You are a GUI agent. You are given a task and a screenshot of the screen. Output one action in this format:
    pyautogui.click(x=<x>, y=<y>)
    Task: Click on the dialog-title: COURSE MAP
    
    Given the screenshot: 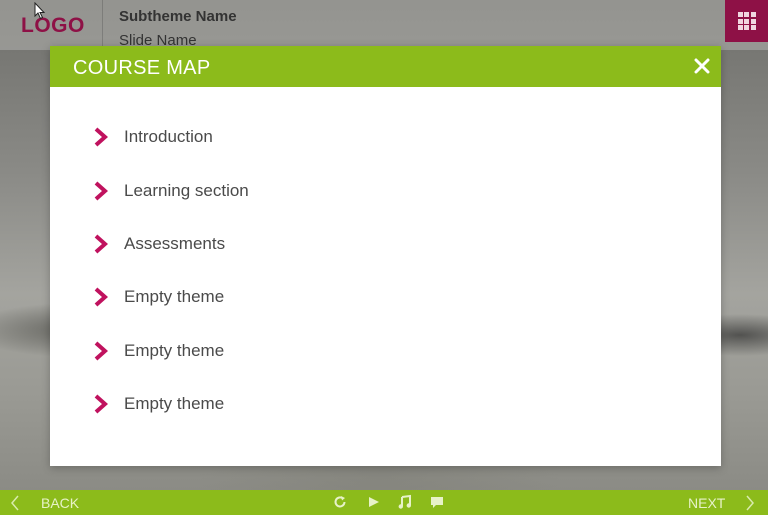 What is the action you would take?
    pyautogui.click(x=142, y=68)
    